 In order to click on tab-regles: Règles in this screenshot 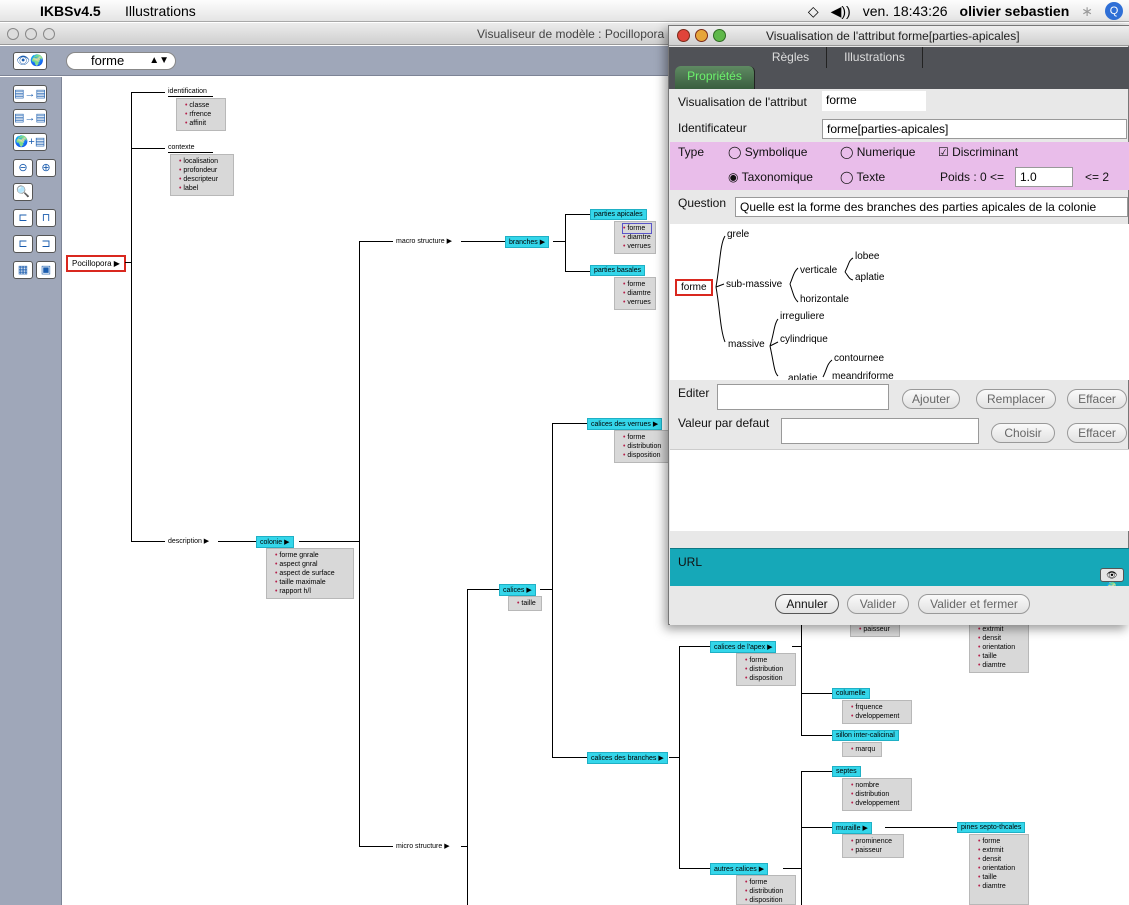, I will do `click(791, 57)`.